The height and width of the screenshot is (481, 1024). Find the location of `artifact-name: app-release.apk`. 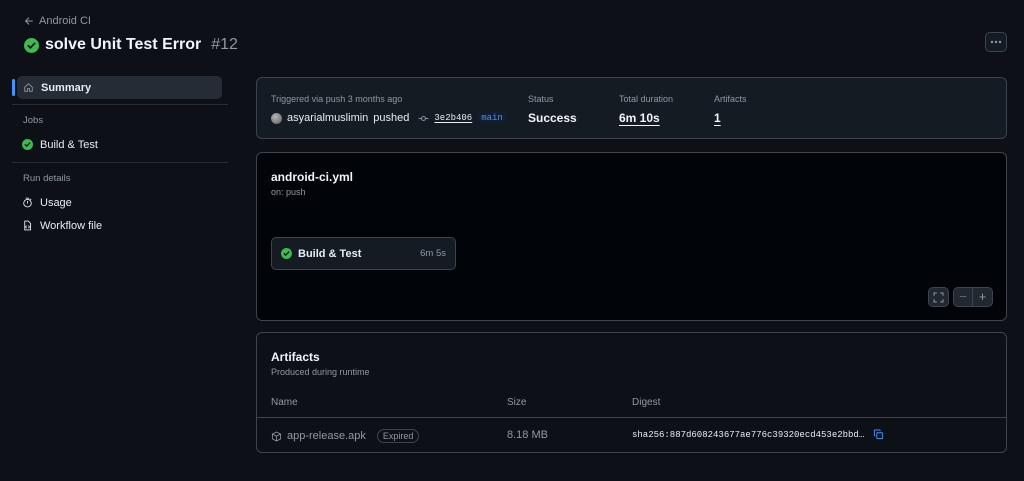

artifact-name: app-release.apk is located at coordinates (326, 436).